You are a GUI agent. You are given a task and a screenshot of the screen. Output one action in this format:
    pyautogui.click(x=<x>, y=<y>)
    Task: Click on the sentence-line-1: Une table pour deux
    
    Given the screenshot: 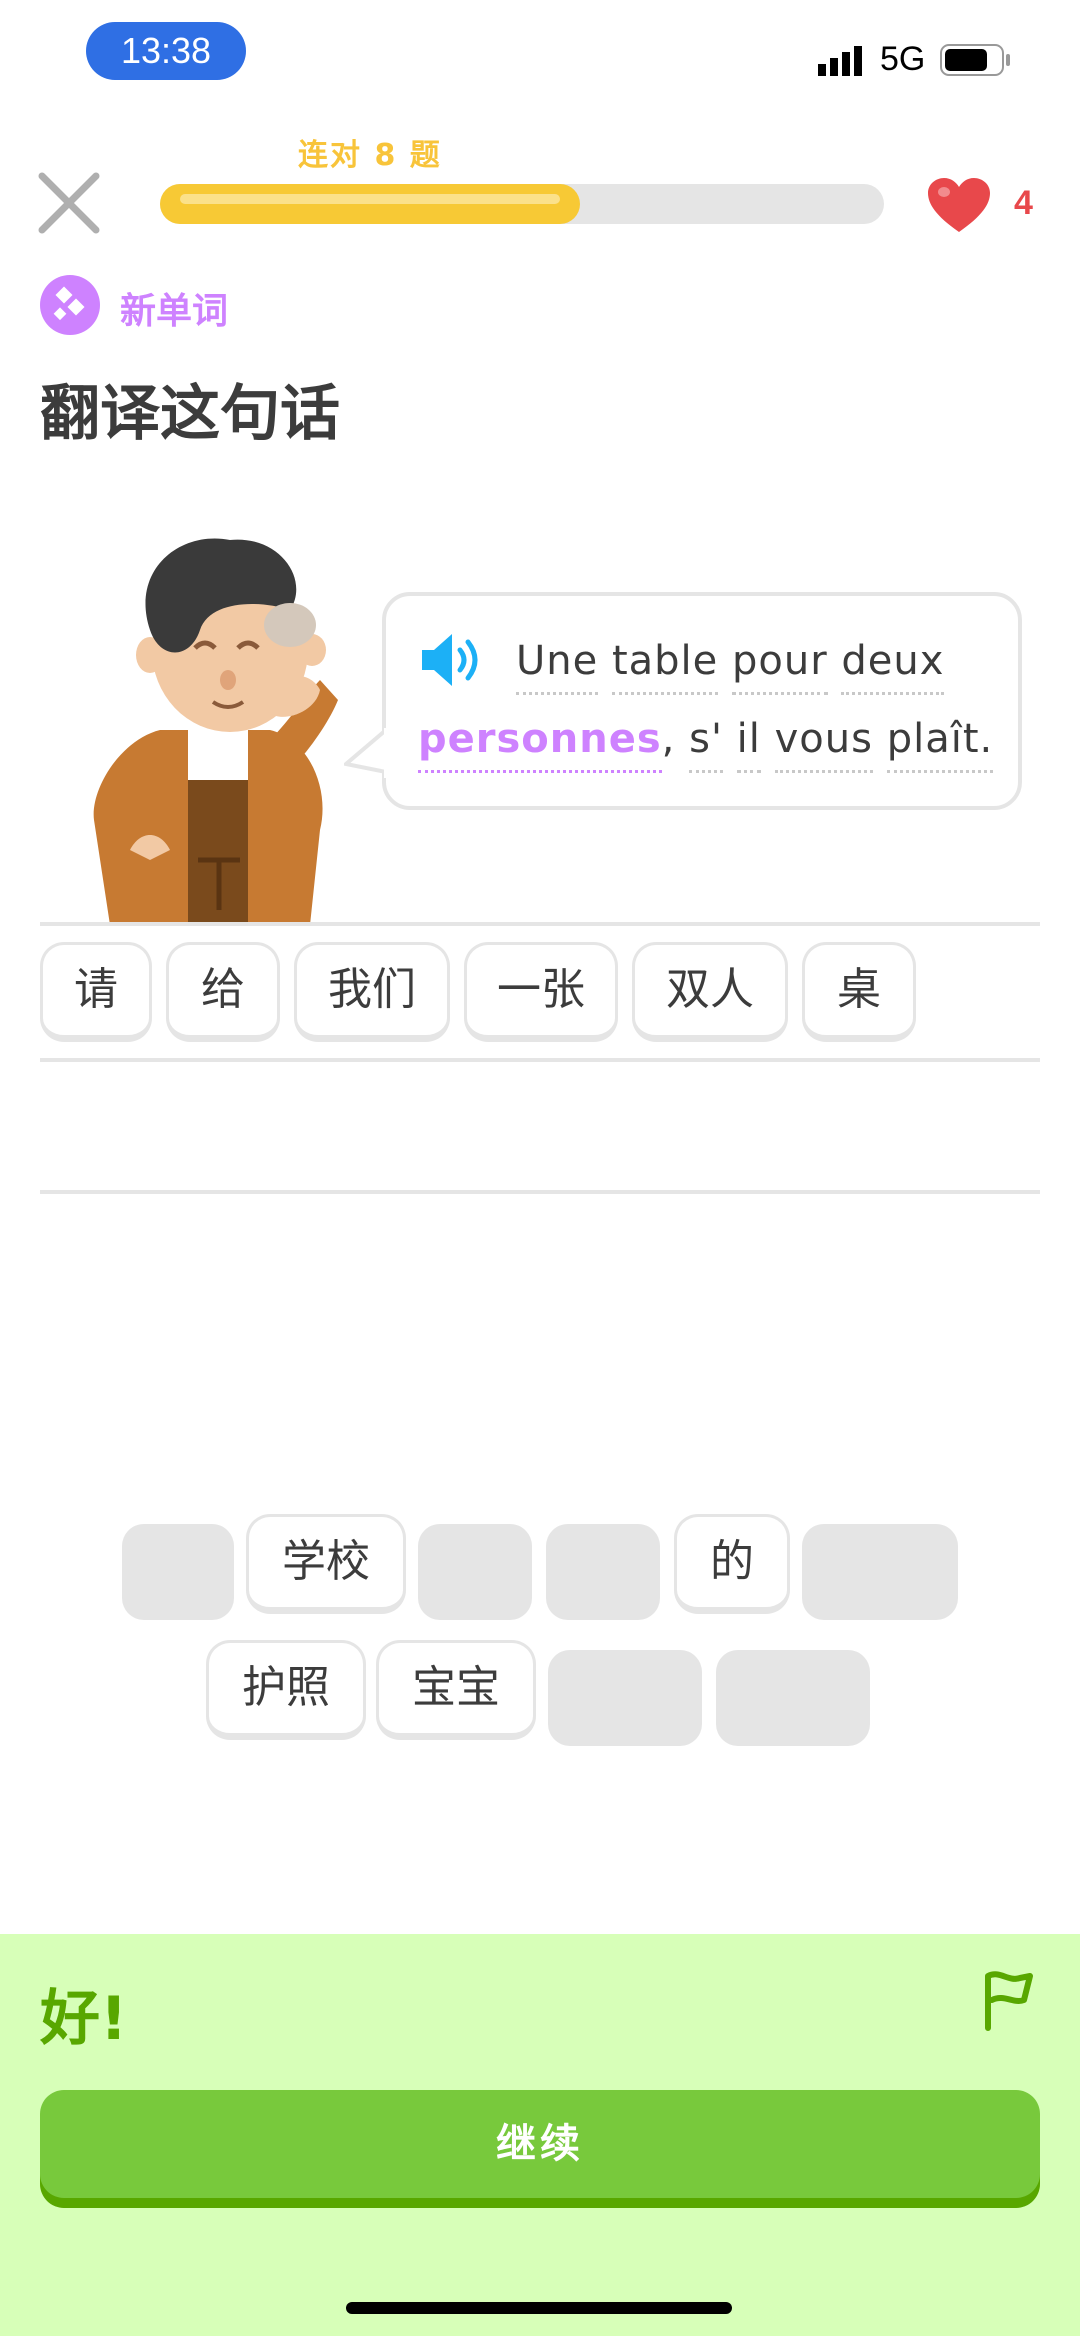 What is the action you would take?
    pyautogui.click(x=730, y=666)
    